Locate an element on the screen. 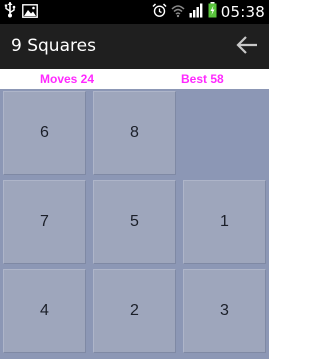  status-time: 05:38 is located at coordinates (242, 12).